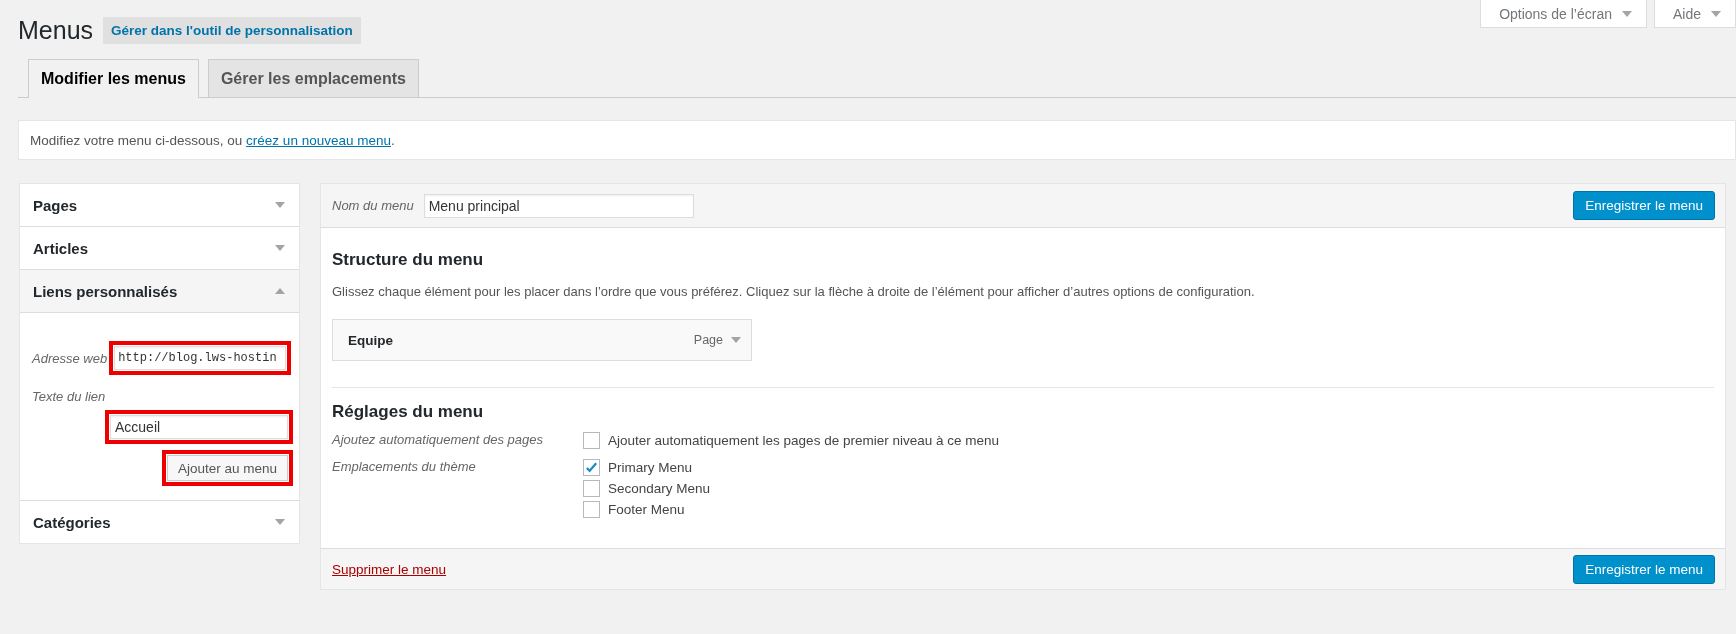 The image size is (1736, 634). Describe the element at coordinates (373, 205) in the screenshot. I see `field-label: Nom du menu` at that location.